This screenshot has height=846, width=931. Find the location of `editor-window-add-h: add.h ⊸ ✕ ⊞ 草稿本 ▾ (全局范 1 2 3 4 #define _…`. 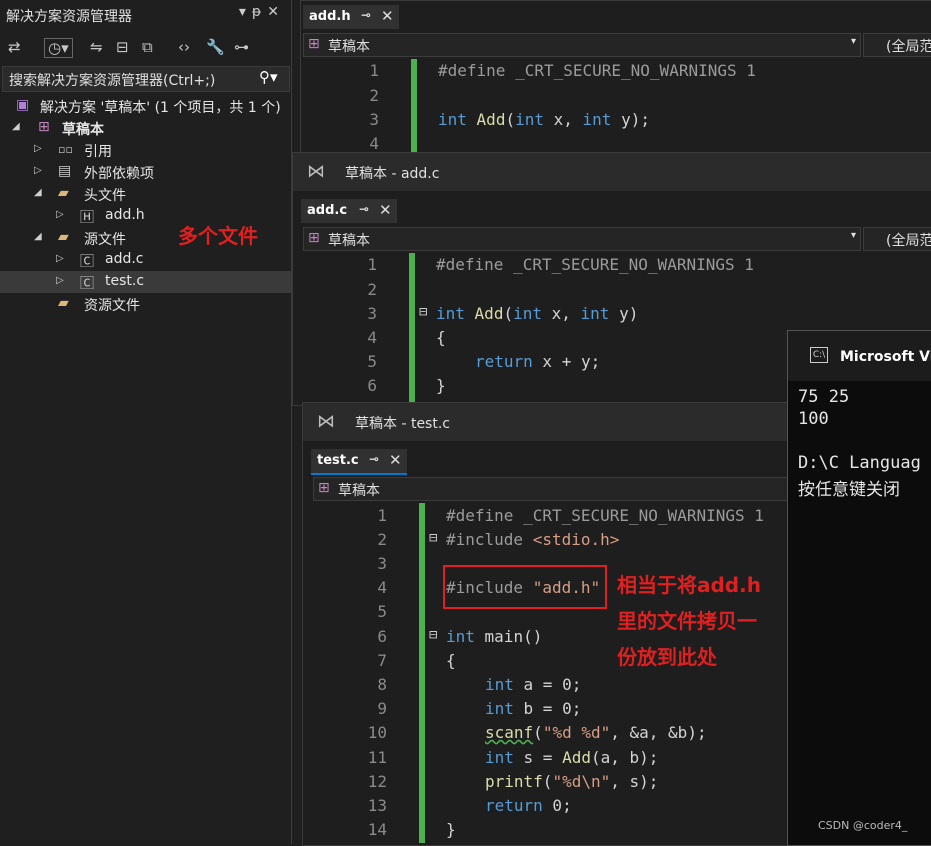

editor-window-add-h: add.h ⊸ ✕ ⊞ 草稿本 ▾ (全局范 1 2 3 4 #define _… is located at coordinates (615, 81).